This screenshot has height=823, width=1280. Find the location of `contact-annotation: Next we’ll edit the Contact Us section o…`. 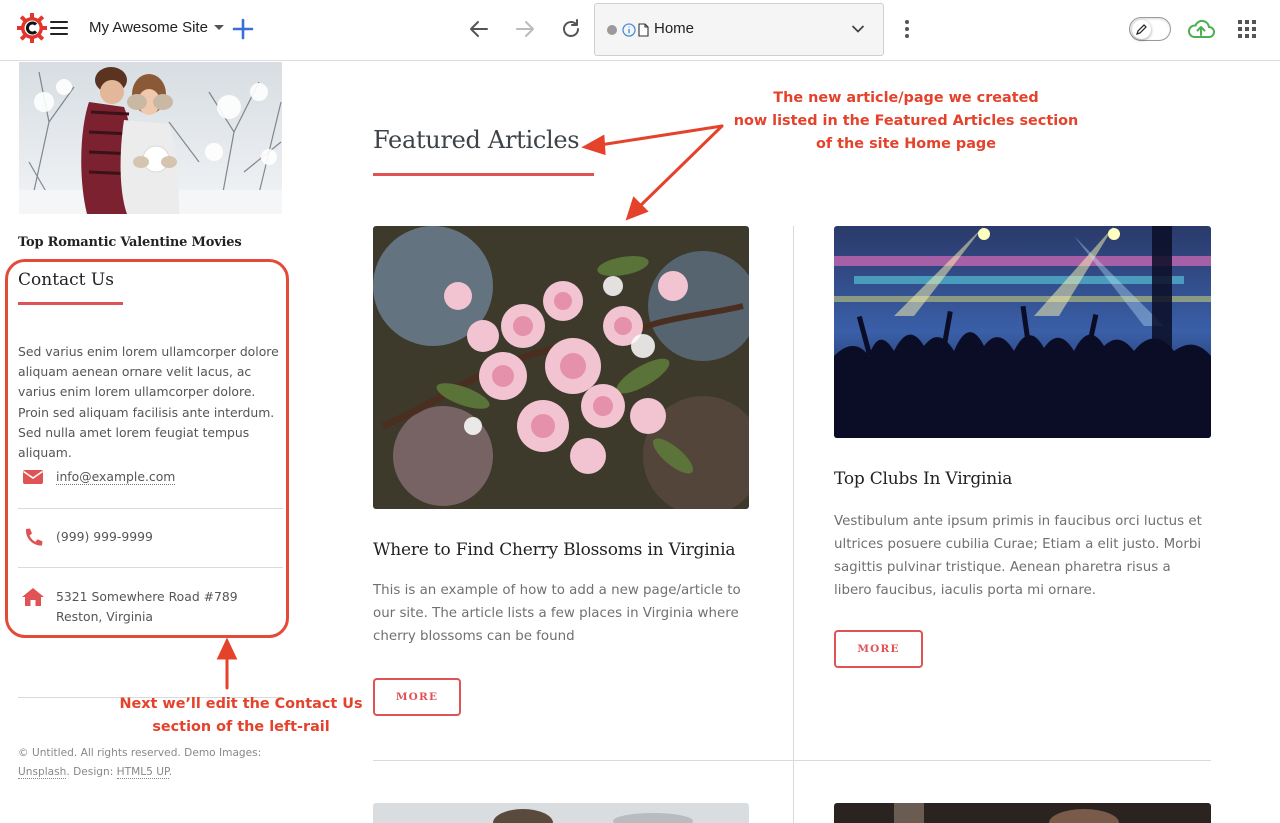

contact-annotation: Next we’ll edit the Contact Us section o… is located at coordinates (241, 716).